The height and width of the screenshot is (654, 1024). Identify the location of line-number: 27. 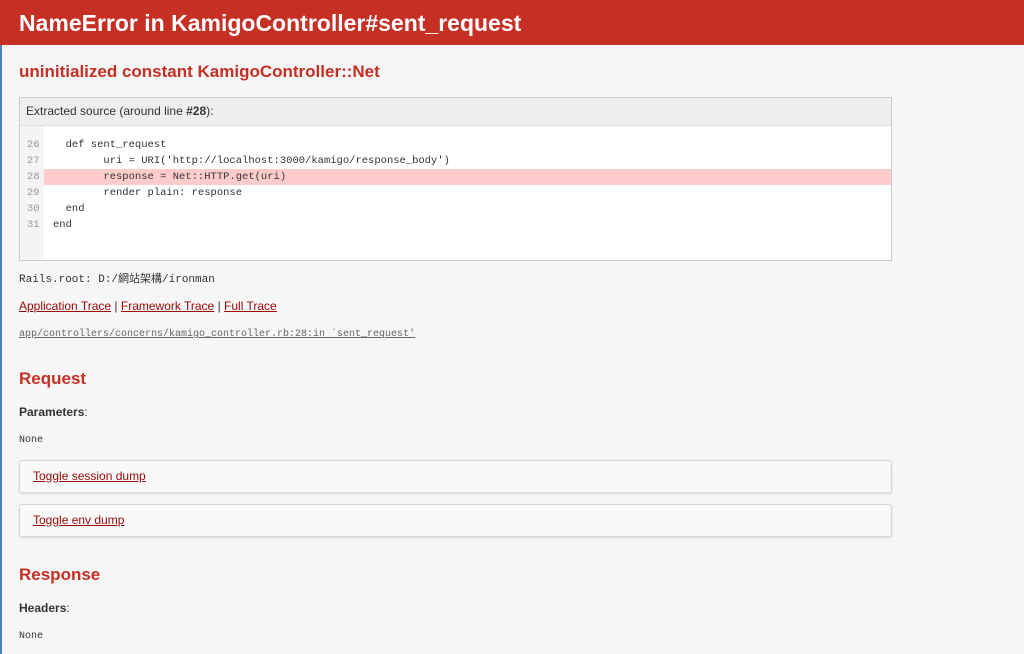
(32, 161).